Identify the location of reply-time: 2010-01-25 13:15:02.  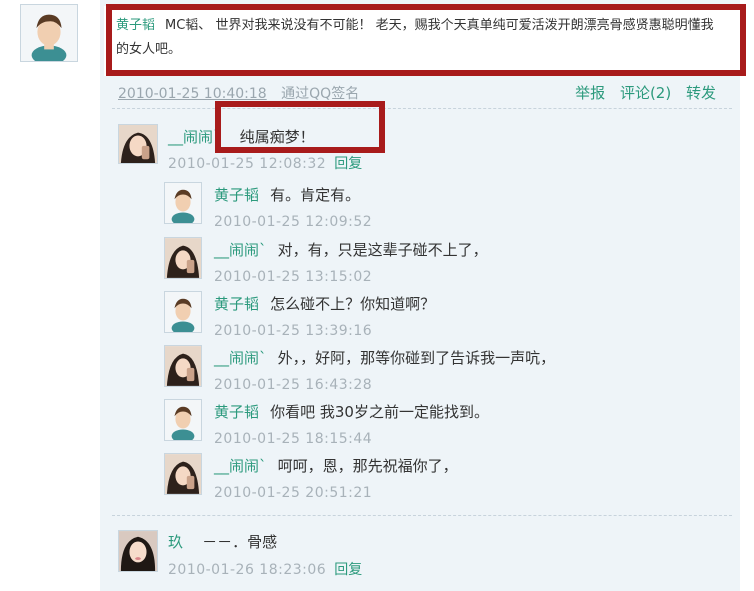
(293, 277).